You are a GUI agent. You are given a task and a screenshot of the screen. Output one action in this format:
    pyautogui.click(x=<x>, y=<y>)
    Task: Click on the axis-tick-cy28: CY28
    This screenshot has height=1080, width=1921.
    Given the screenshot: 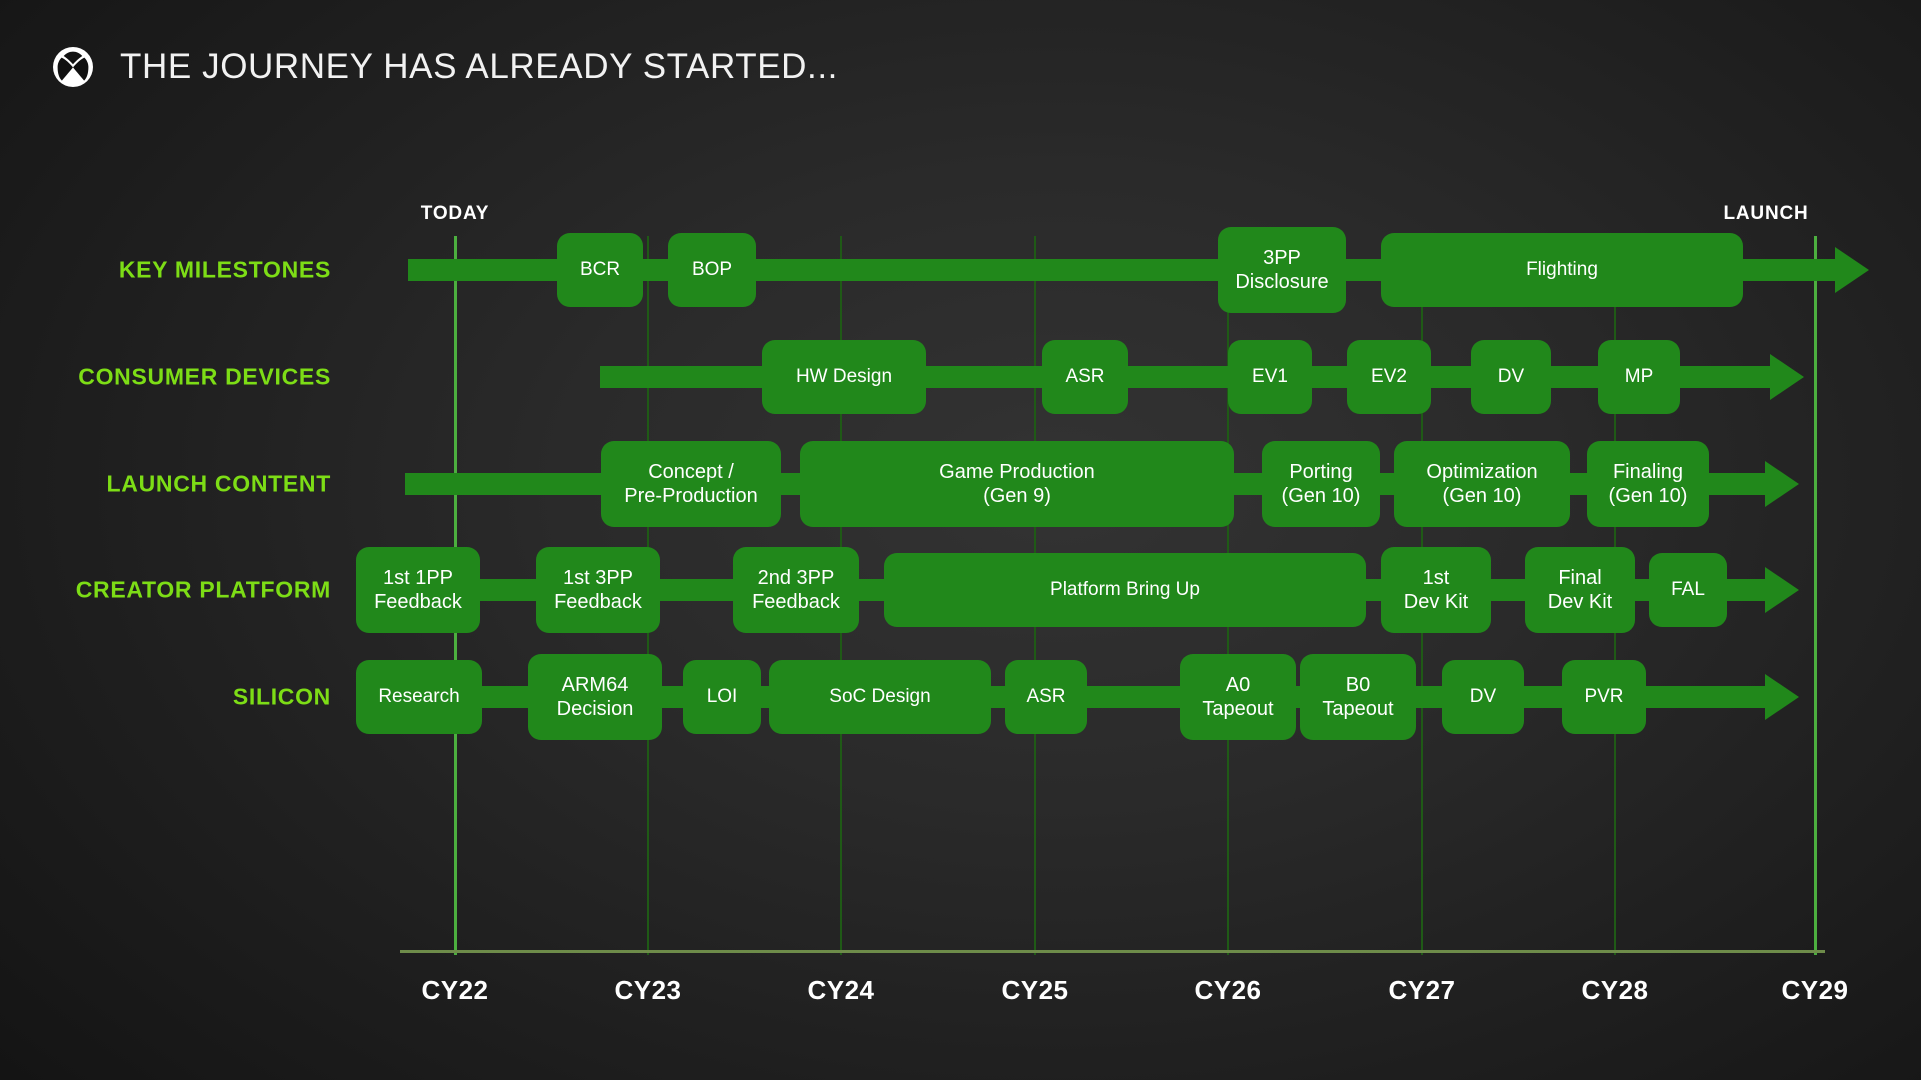 What is the action you would take?
    pyautogui.click(x=1615, y=990)
    